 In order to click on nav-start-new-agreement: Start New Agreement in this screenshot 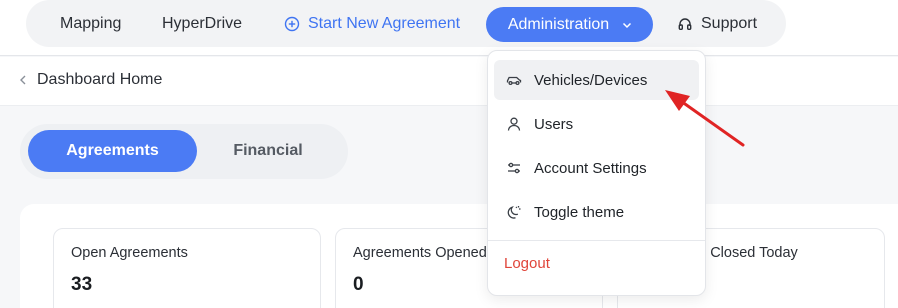, I will do `click(372, 24)`.